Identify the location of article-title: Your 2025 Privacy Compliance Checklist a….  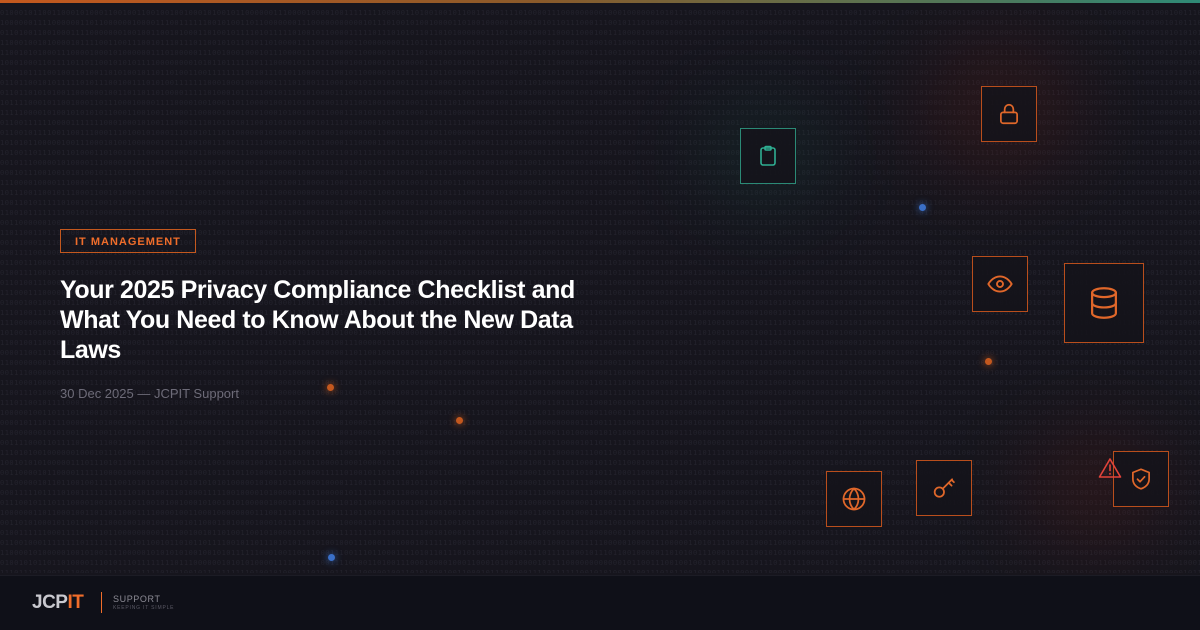
(317, 320).